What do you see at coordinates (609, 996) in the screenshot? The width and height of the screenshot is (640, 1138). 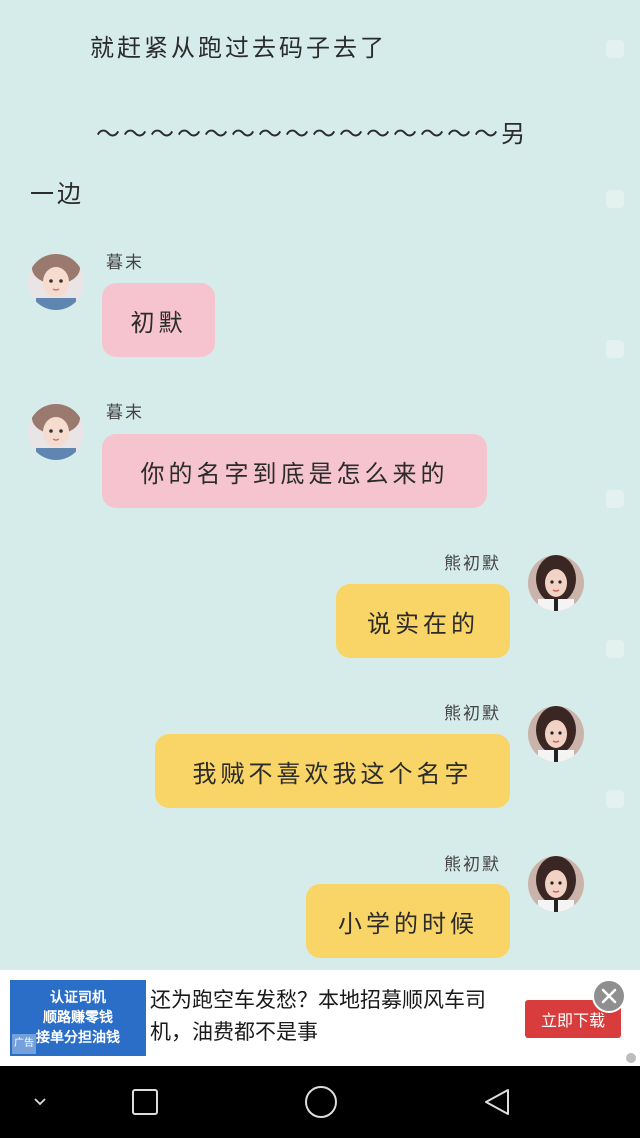 I see `close-icon` at bounding box center [609, 996].